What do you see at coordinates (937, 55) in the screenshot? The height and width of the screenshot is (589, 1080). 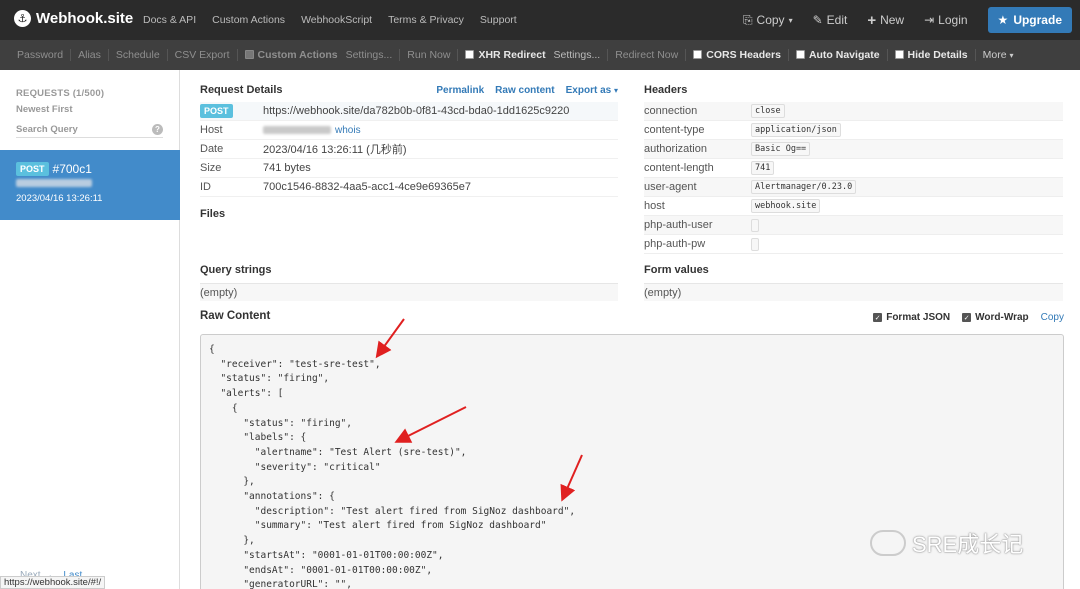 I see `hide-details-label: Hide Details` at bounding box center [937, 55].